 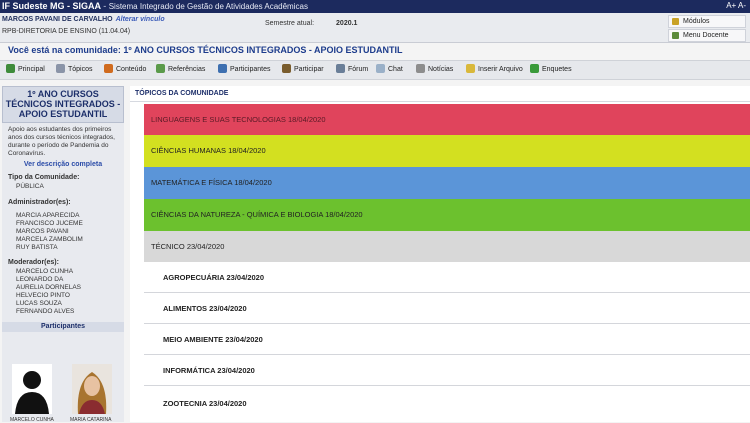 I want to click on network-icon, so click(x=675, y=35).